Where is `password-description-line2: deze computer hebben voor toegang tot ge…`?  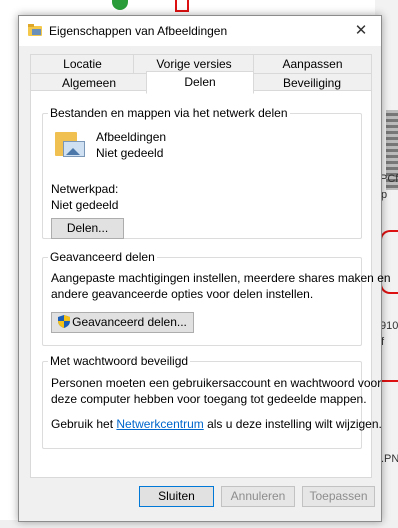 password-description-line2: deze computer hebben voor toegang tot ge… is located at coordinates (209, 399).